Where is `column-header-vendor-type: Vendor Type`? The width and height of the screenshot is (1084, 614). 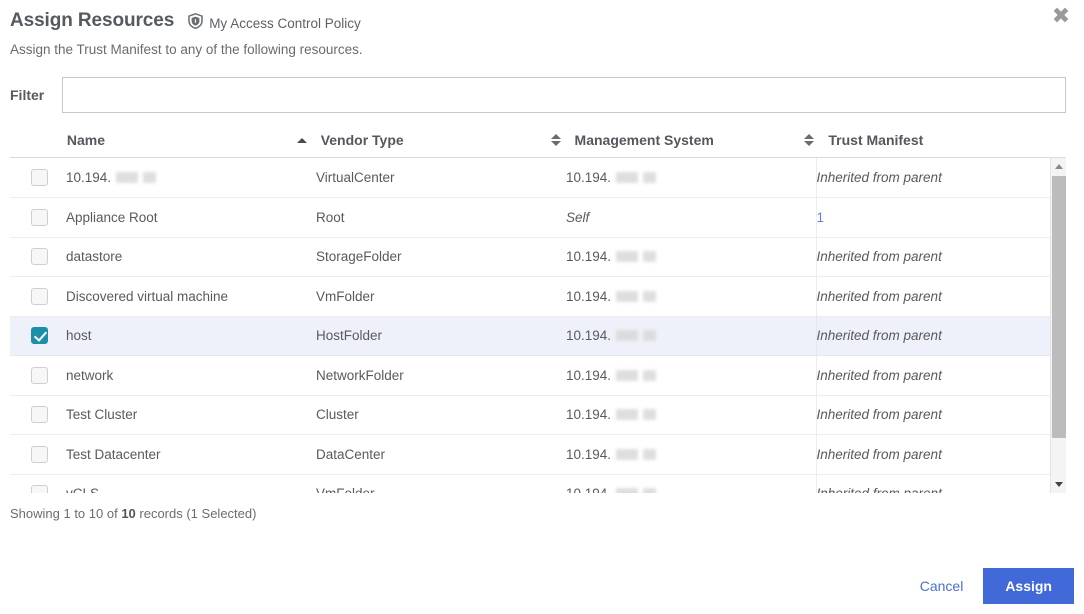
column-header-vendor-type: Vendor Type is located at coordinates (447, 145).